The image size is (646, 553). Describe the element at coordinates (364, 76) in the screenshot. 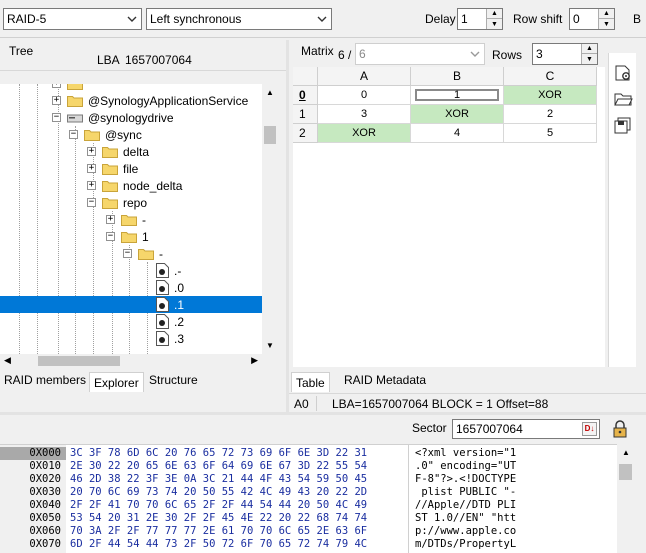

I see `column-header: A` at that location.